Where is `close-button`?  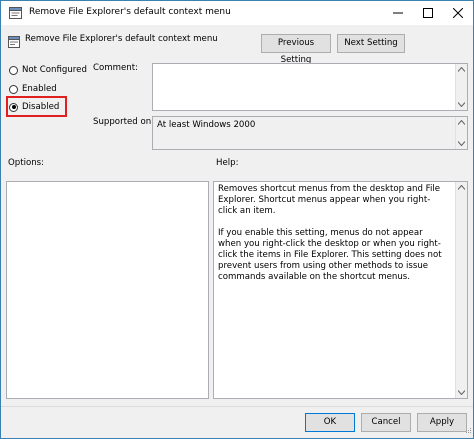 close-button is located at coordinates (458, 13).